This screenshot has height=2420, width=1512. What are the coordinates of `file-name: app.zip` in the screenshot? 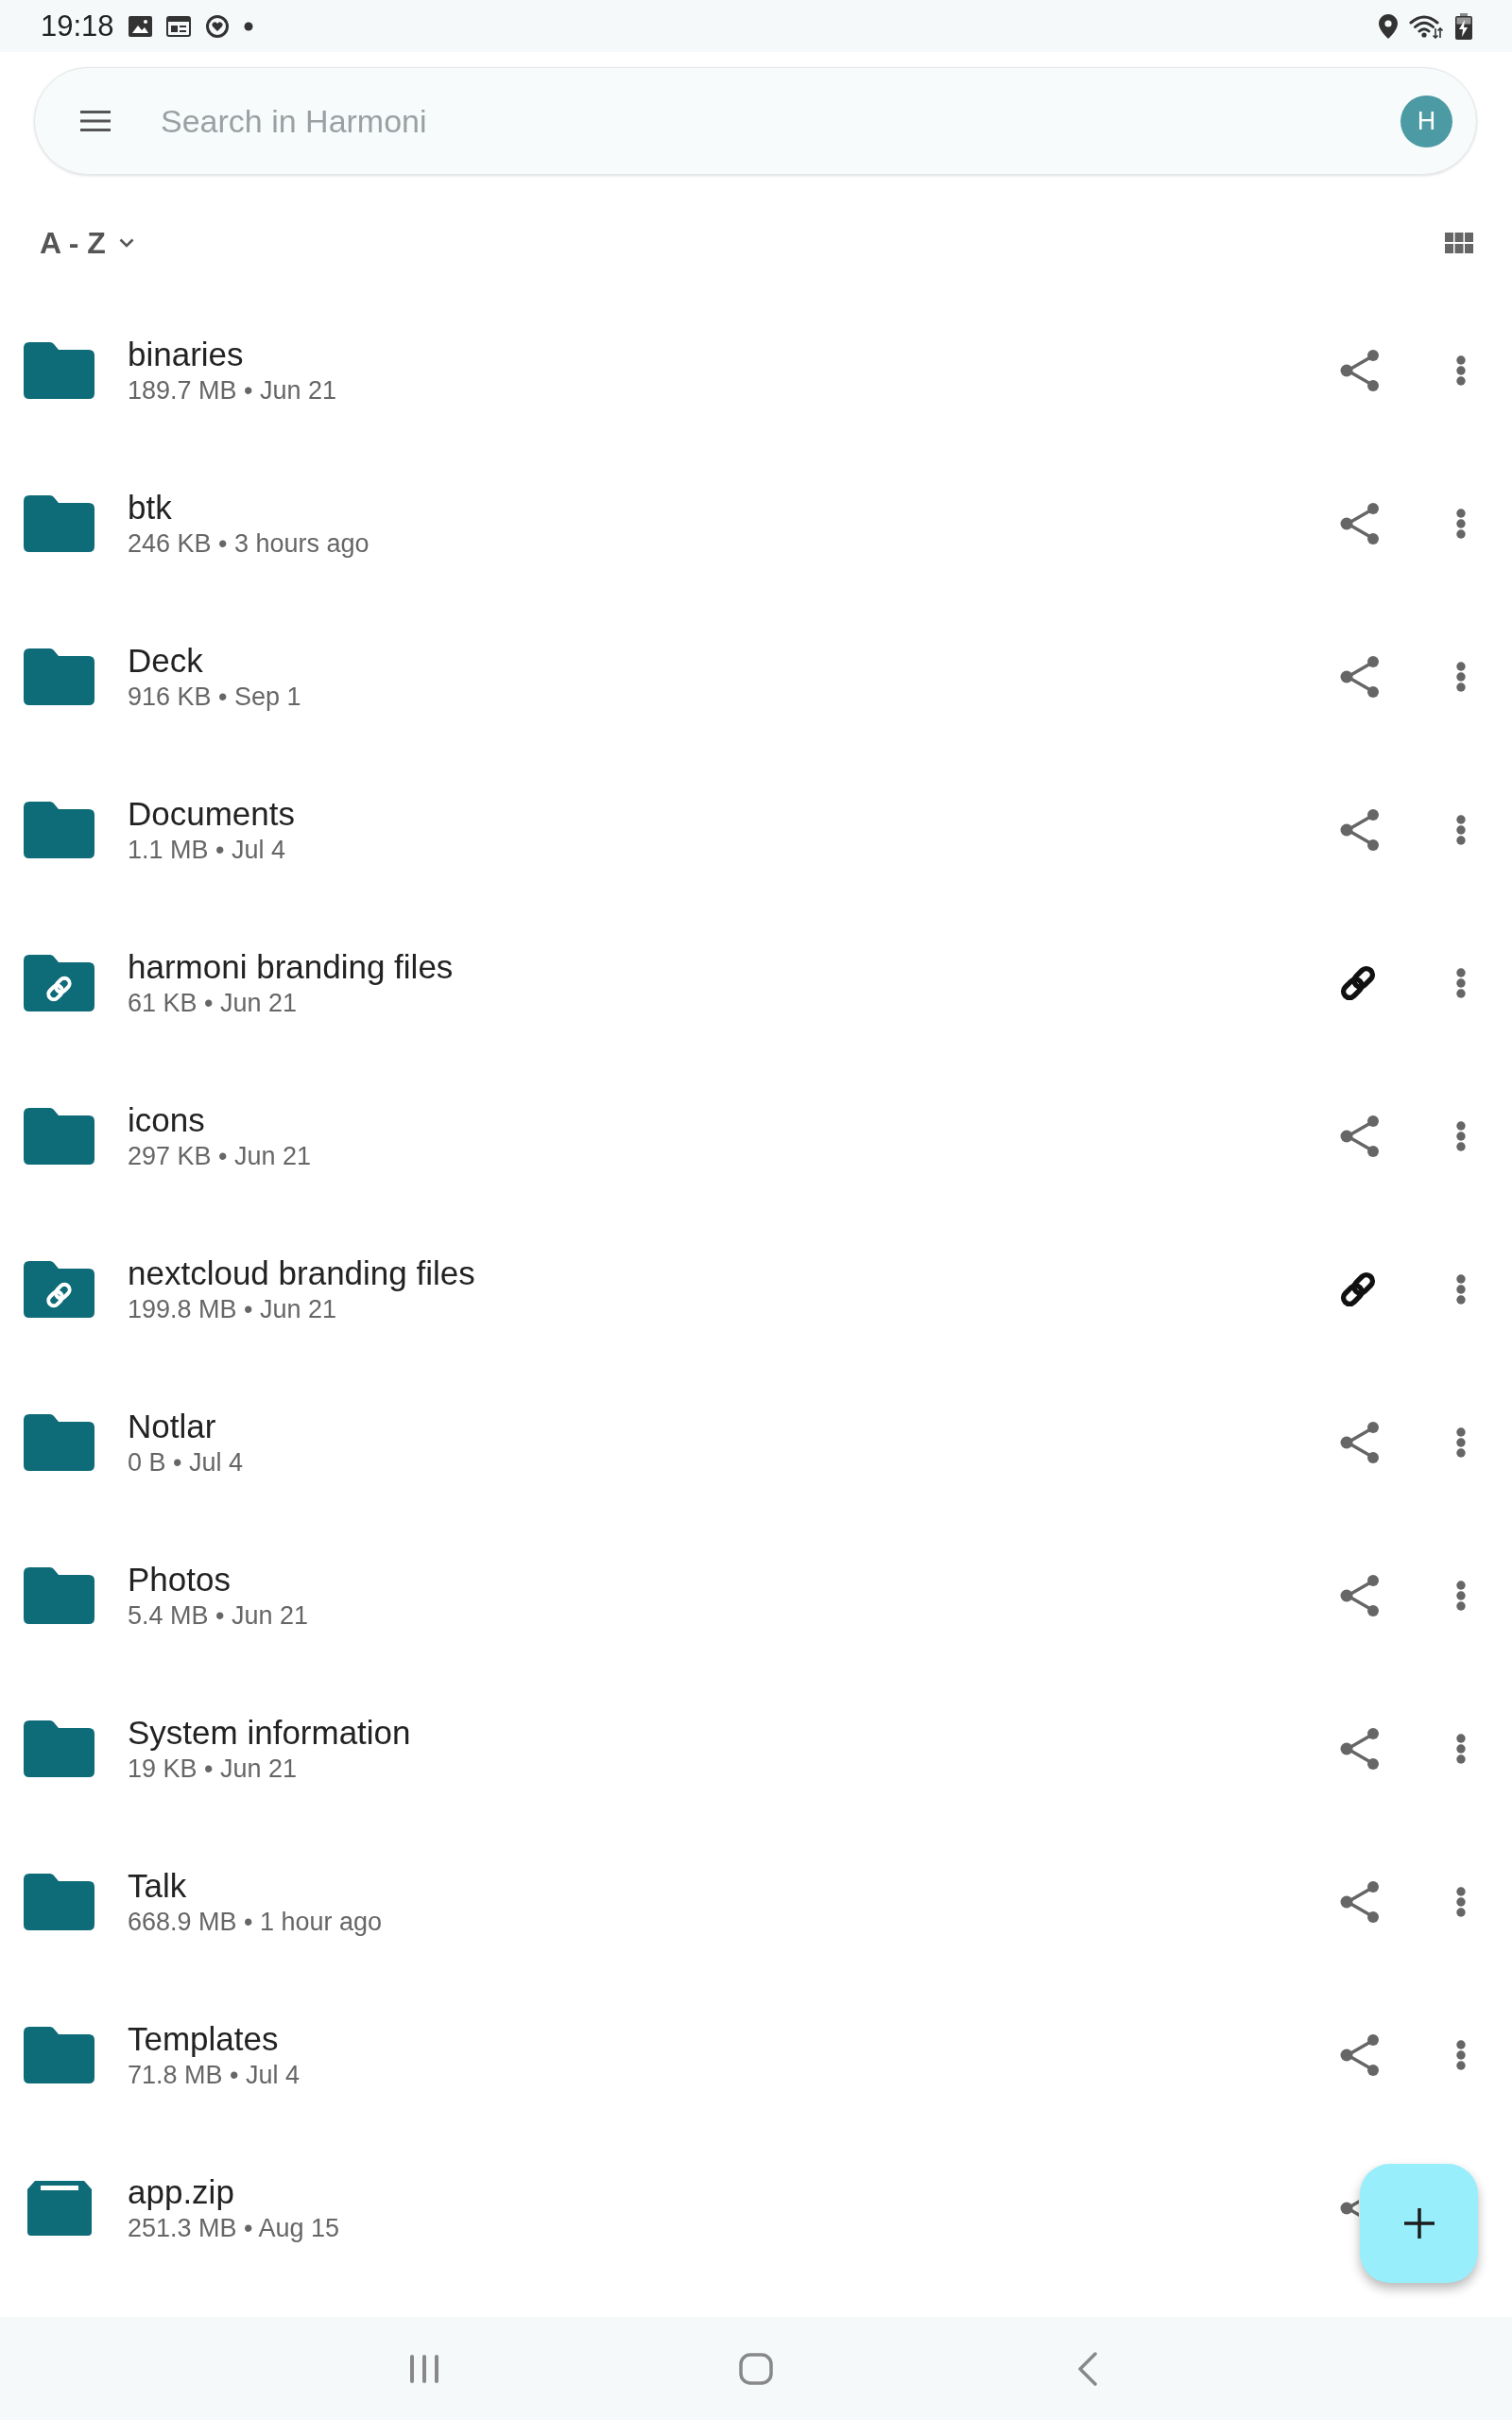 It's located at (734, 2192).